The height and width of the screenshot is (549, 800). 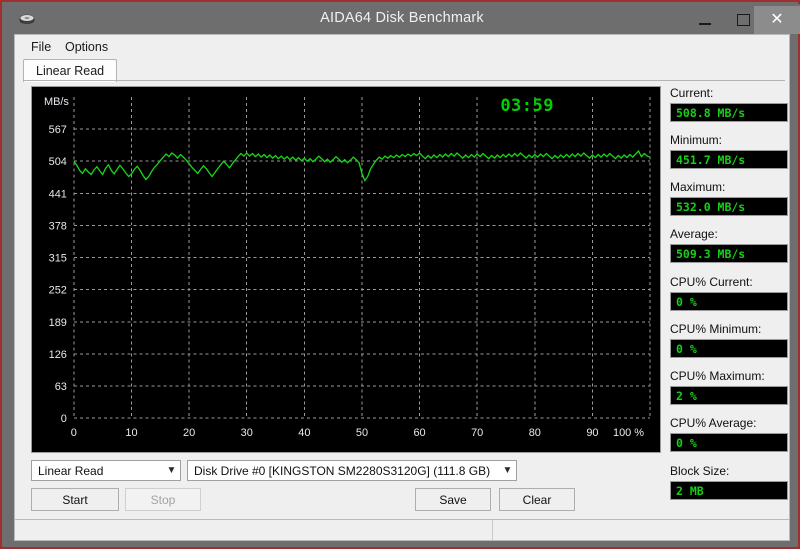 What do you see at coordinates (729, 348) in the screenshot?
I see `stat-cpu-minimum-value-box: 0 %` at bounding box center [729, 348].